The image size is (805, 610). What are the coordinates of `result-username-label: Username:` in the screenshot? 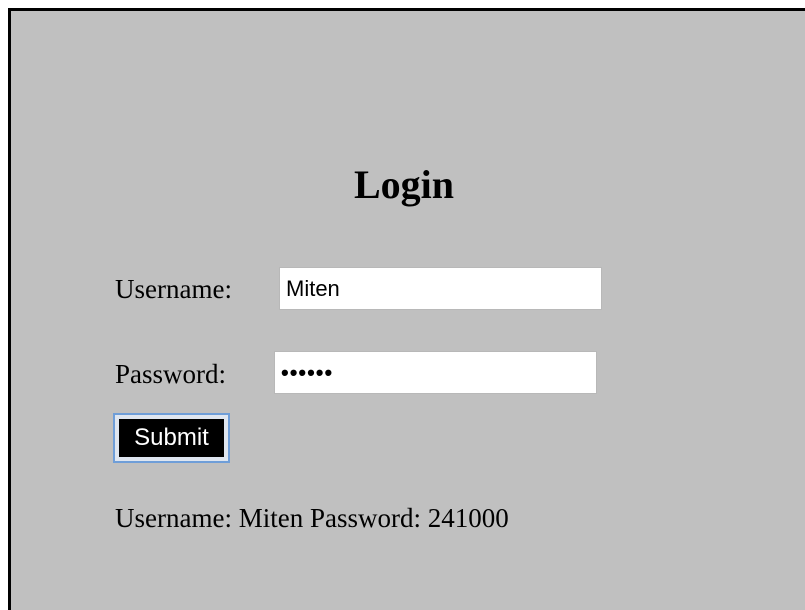 It's located at (173, 518).